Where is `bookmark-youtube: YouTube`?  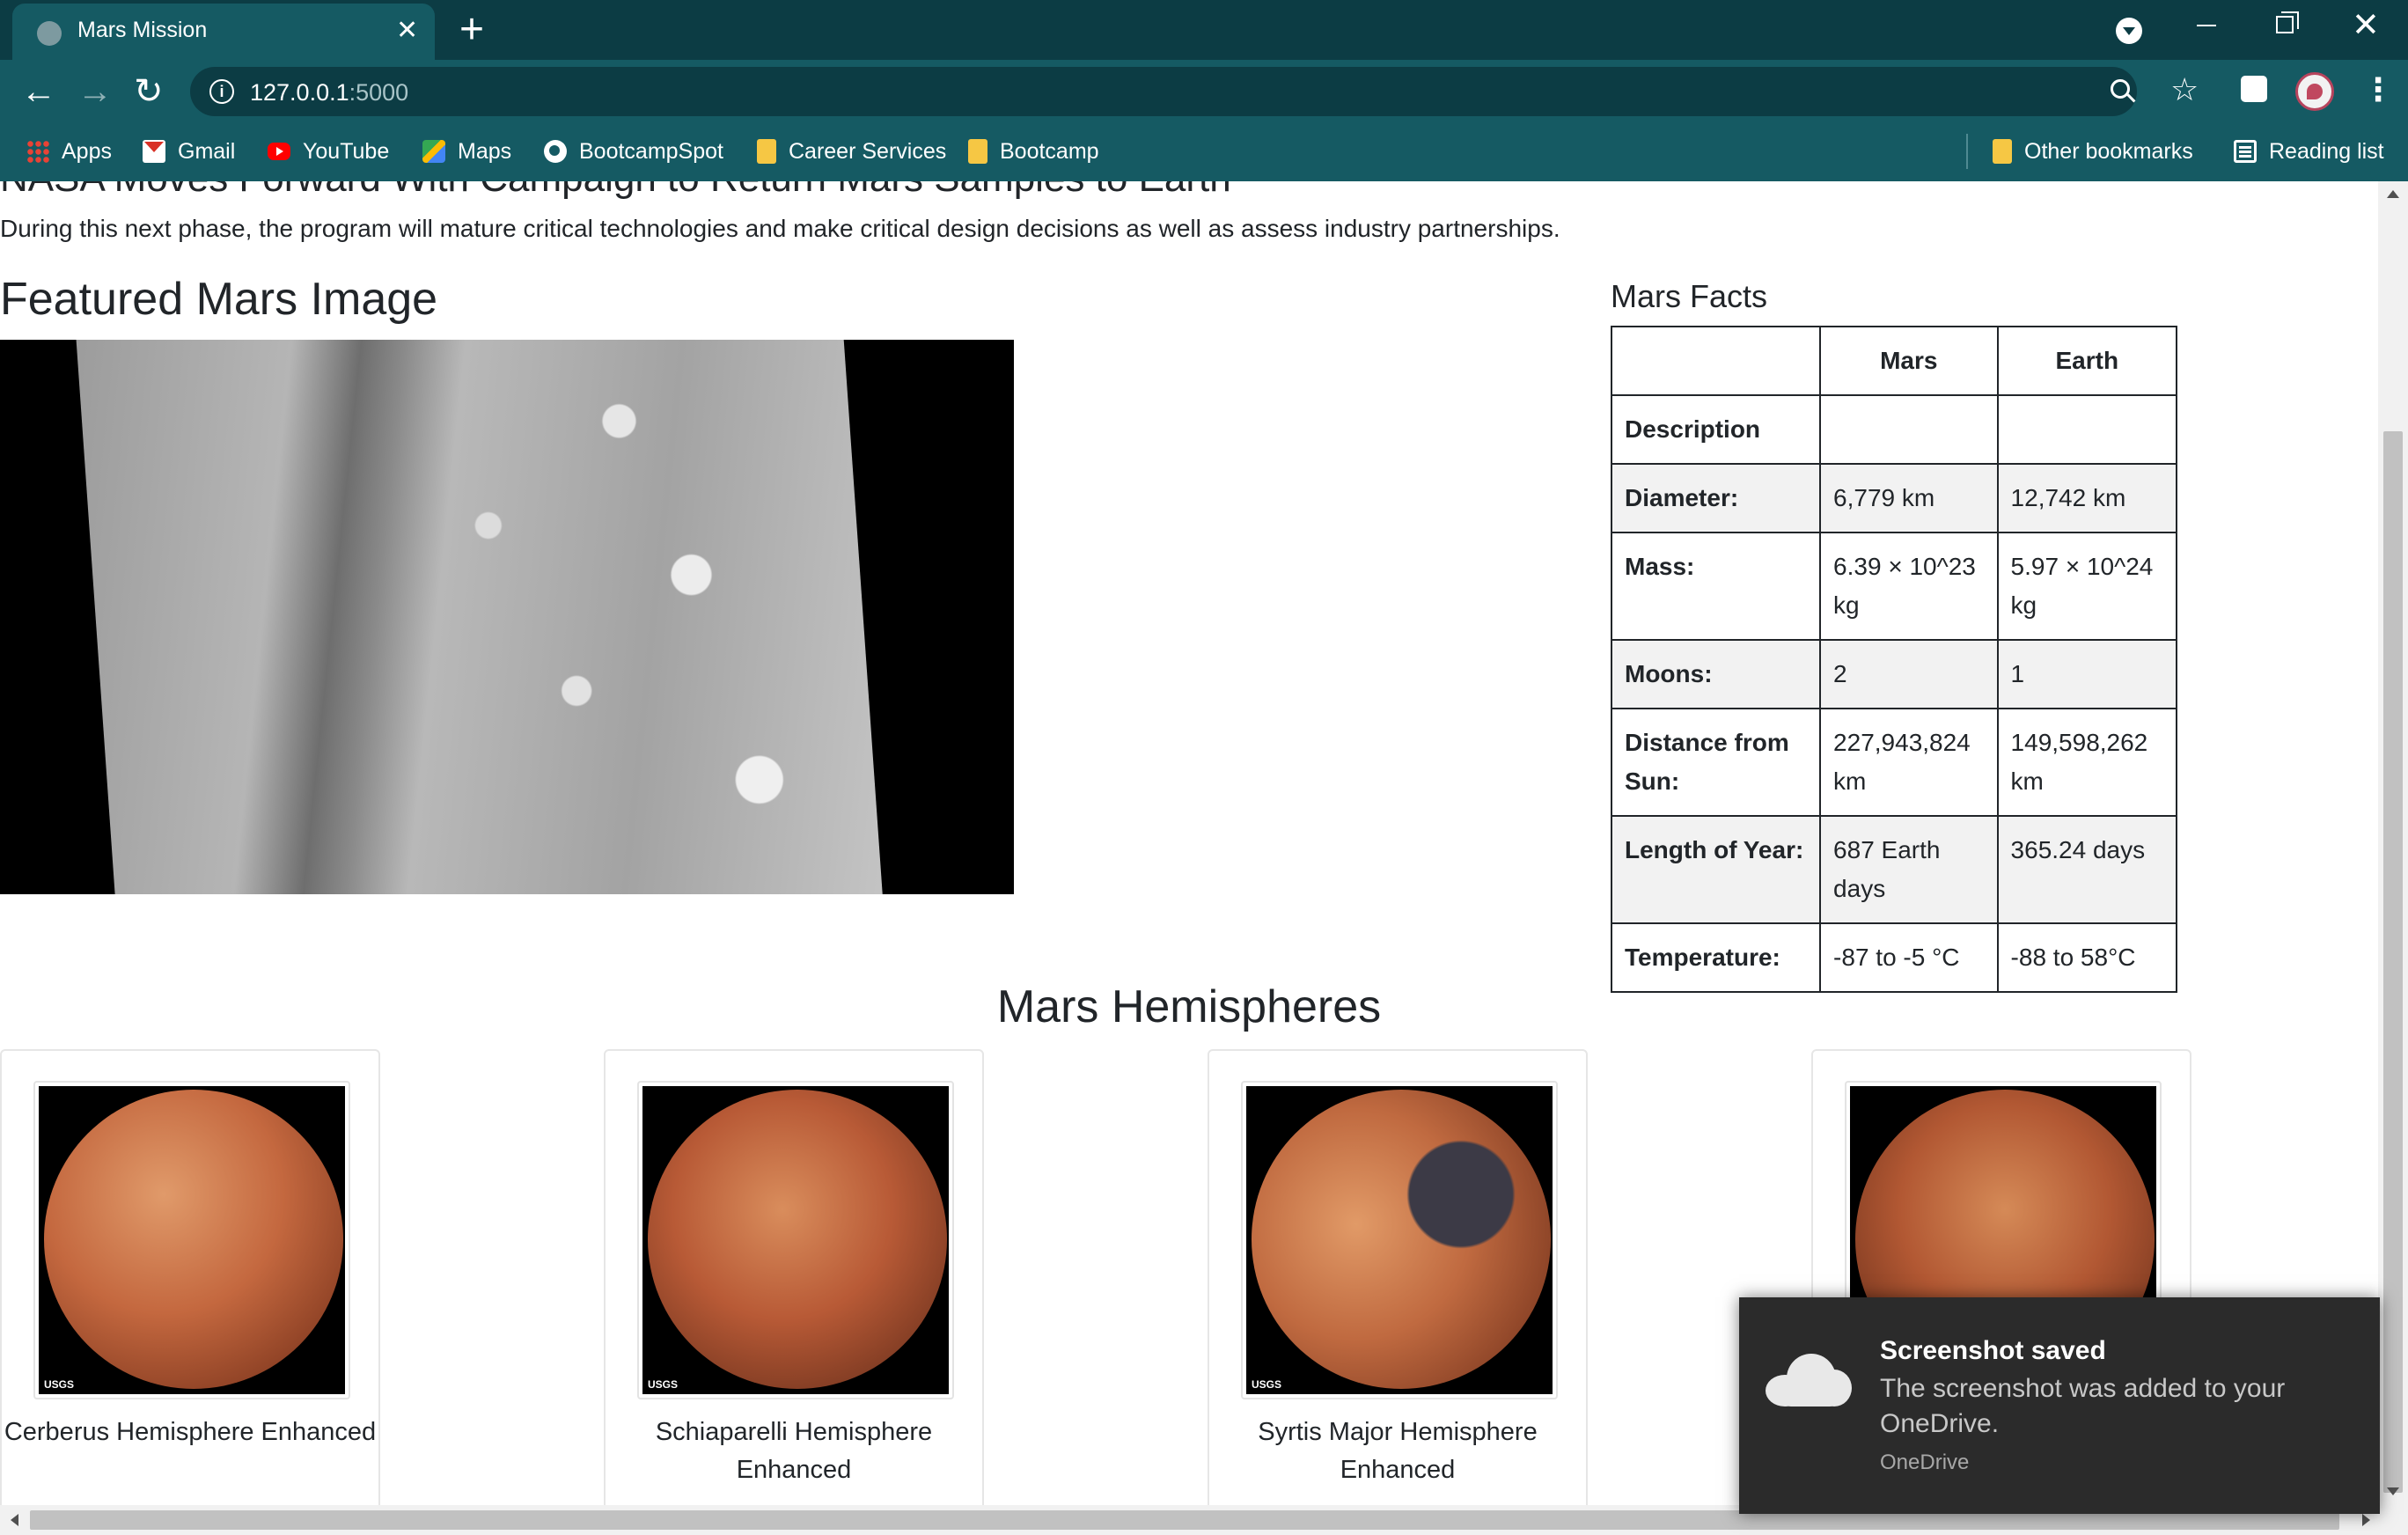 bookmark-youtube: YouTube is located at coordinates (328, 151).